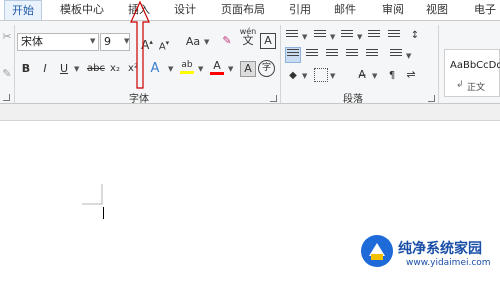 The image size is (500, 293). Describe the element at coordinates (140, 44) in the screenshot. I see `annotation-arrow` at that location.